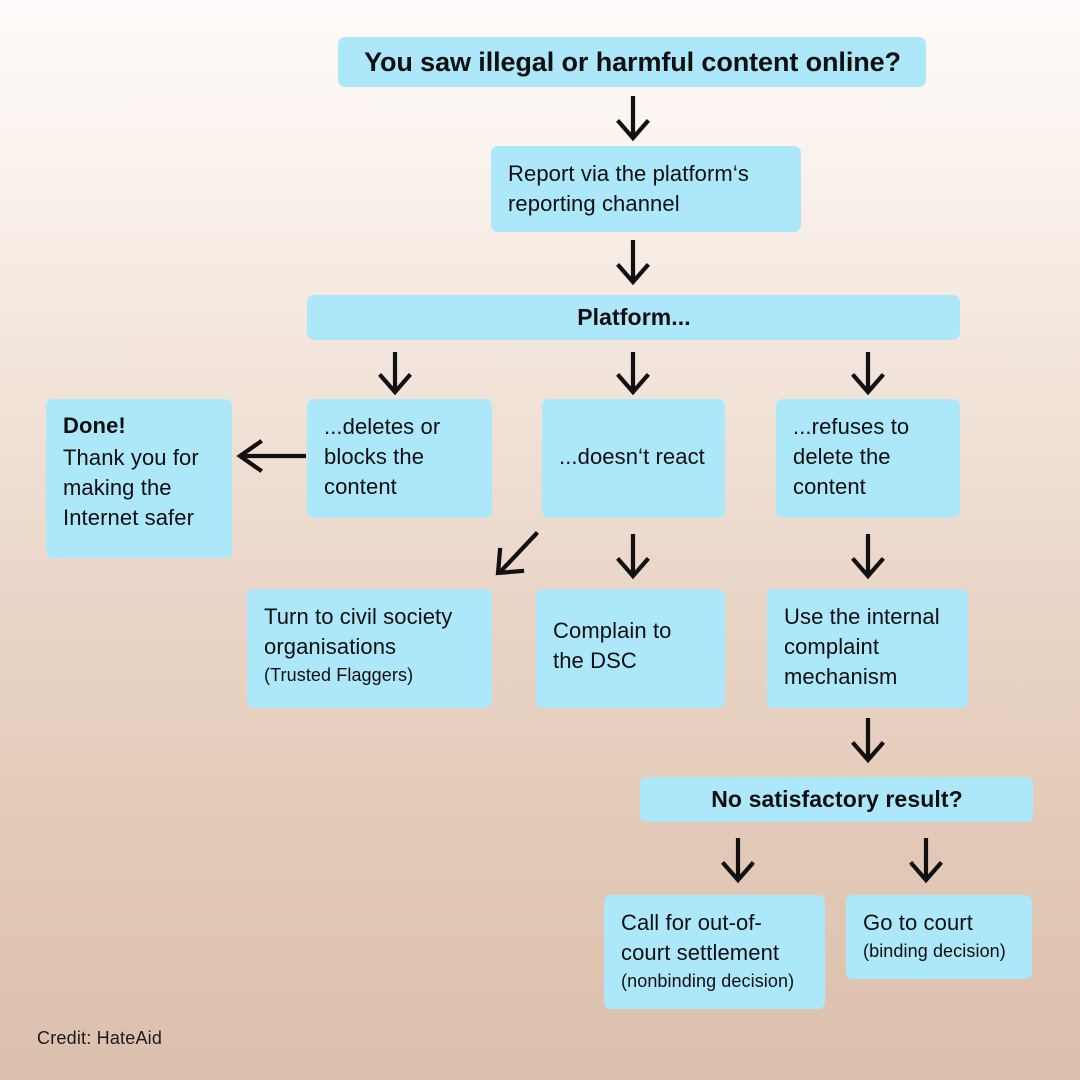  Describe the element at coordinates (832, 646) in the screenshot. I see `node-internal-complaint-line2: complaint` at that location.